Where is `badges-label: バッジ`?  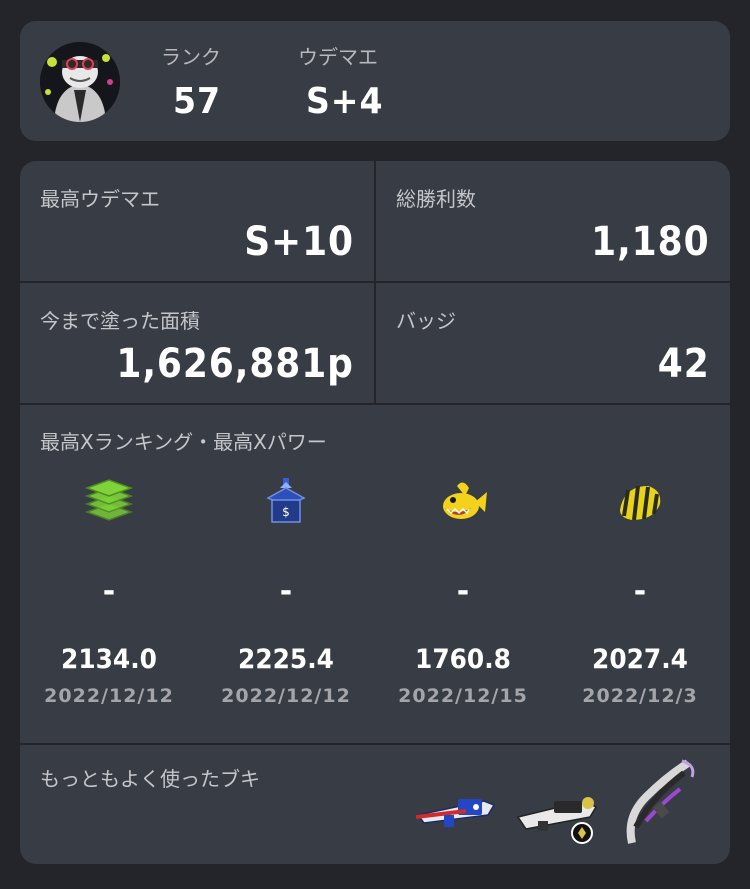
badges-label: バッジ is located at coordinates (426, 321).